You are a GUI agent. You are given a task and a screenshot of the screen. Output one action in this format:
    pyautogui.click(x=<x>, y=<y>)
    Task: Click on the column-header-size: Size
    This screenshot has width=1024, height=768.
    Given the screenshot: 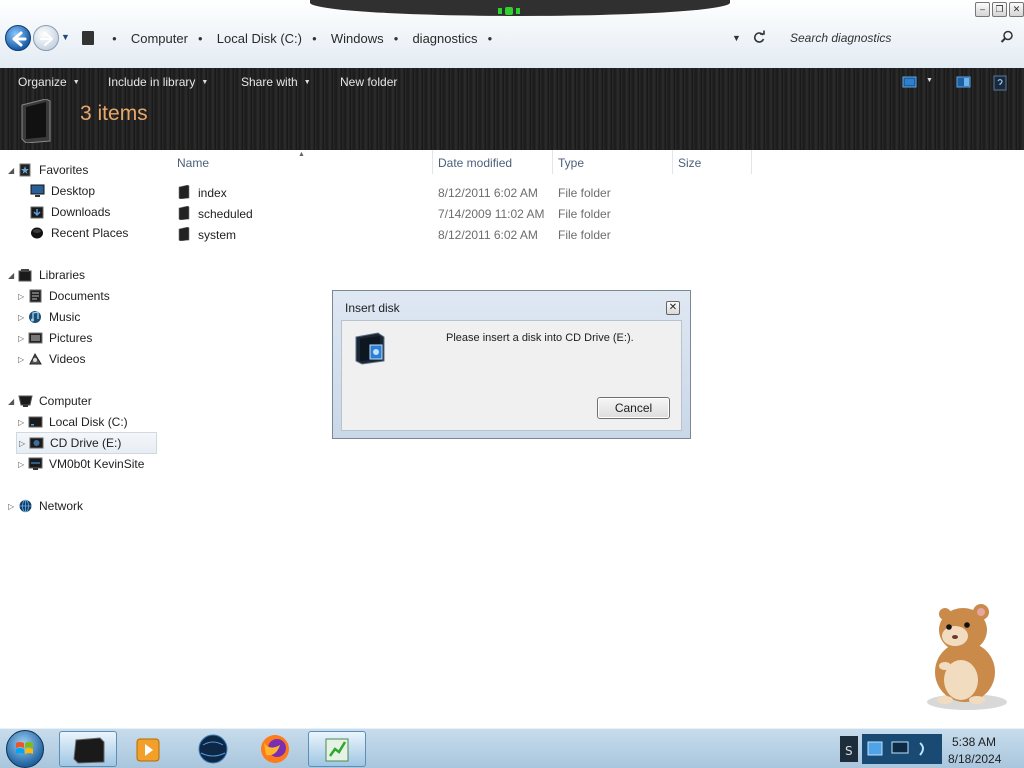 What is the action you would take?
    pyautogui.click(x=689, y=163)
    